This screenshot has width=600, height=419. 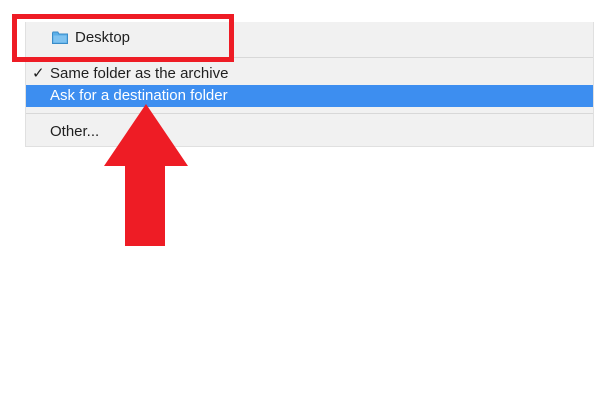 I want to click on highlight-box-annotation, so click(x=123, y=38).